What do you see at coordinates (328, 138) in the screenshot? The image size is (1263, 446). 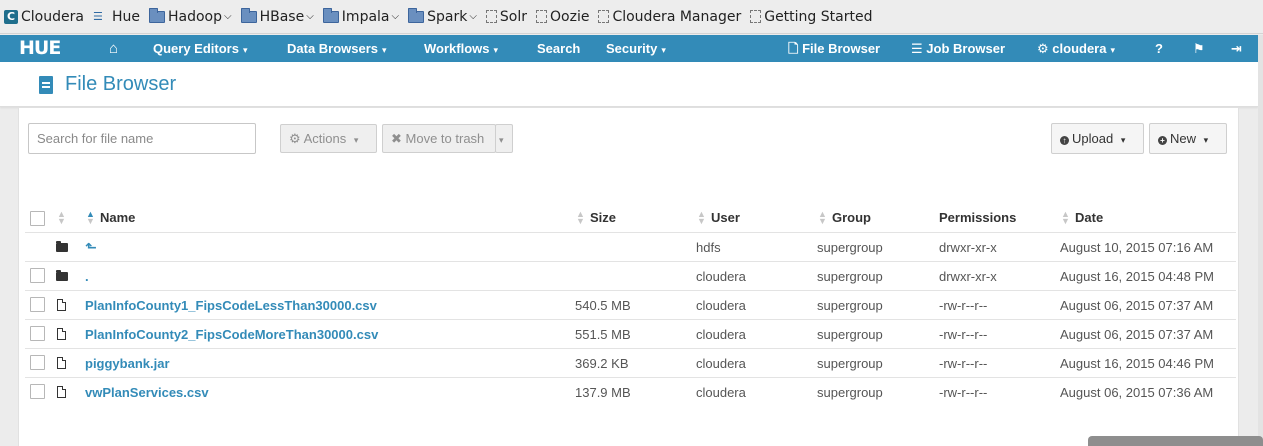 I see `actions-button: ⚙ Actions ▾` at bounding box center [328, 138].